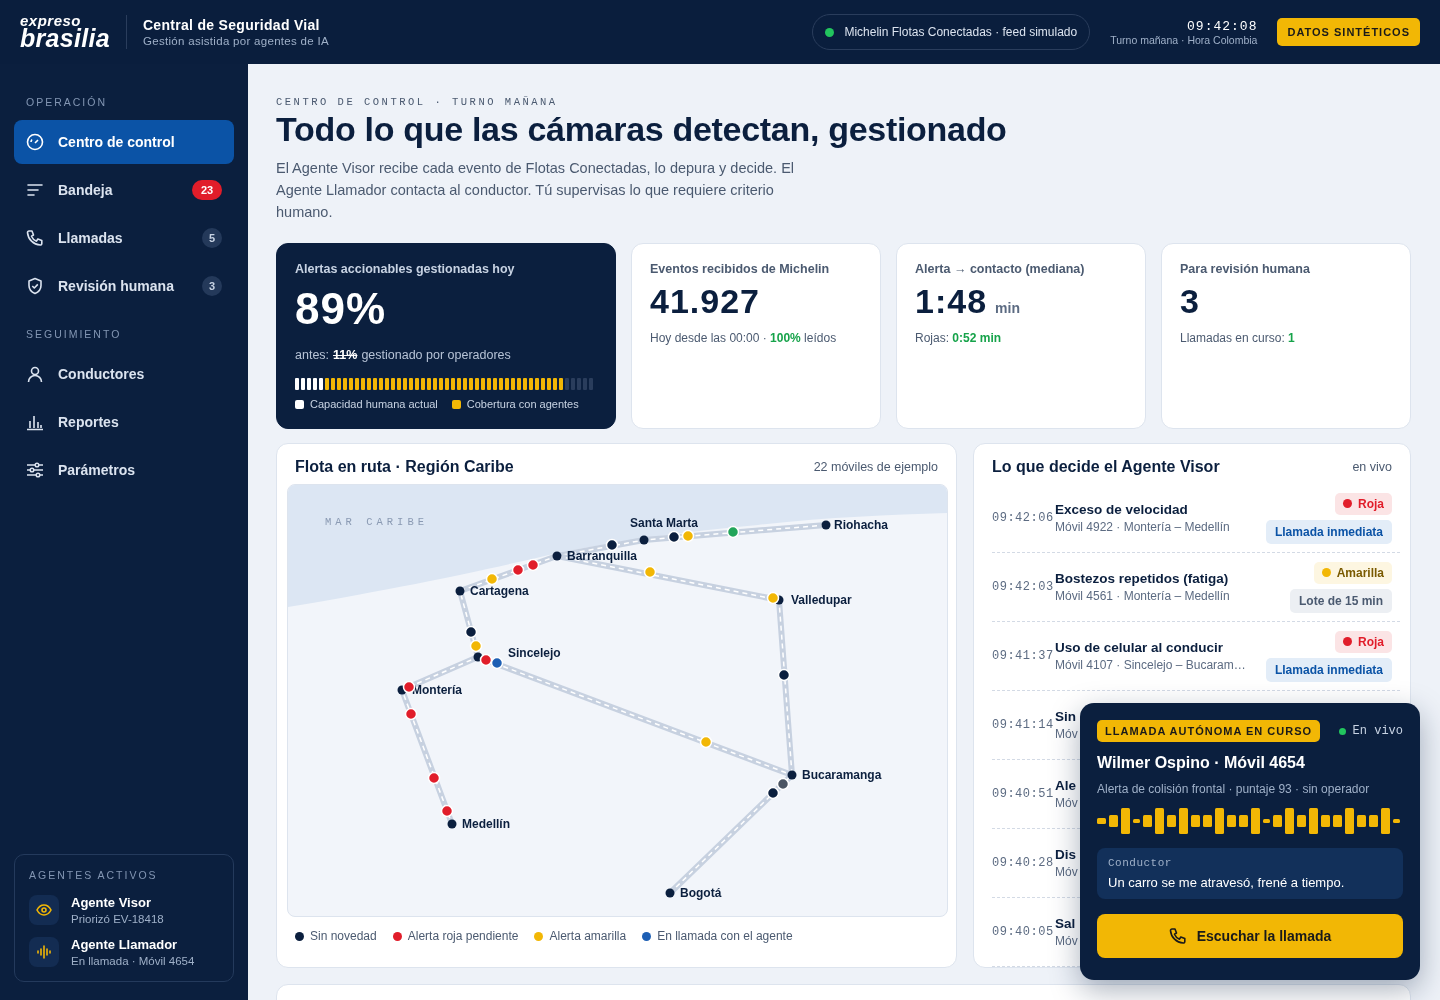 The width and height of the screenshot is (1440, 1000). What do you see at coordinates (602, 556) in the screenshot?
I see `city-label: Barranquilla` at bounding box center [602, 556].